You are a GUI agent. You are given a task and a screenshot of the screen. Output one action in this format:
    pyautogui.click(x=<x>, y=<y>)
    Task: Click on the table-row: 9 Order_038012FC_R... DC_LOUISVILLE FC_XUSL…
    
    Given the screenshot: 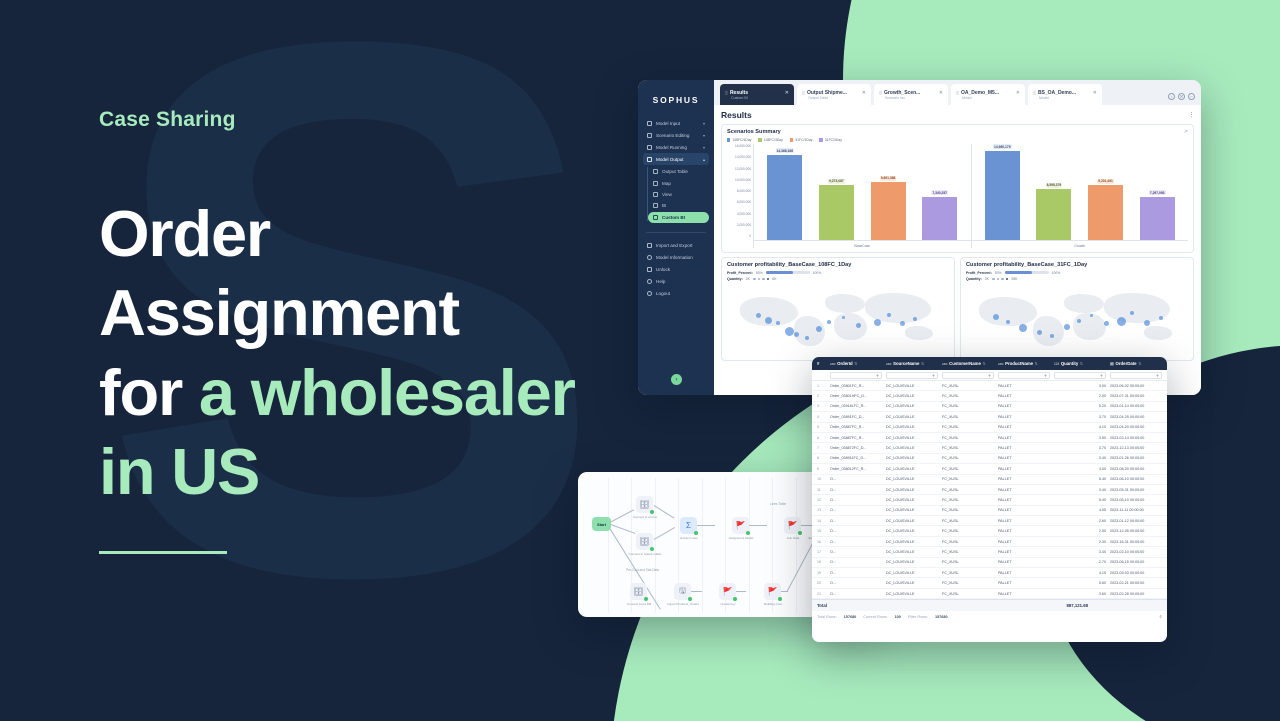 What is the action you would take?
    pyautogui.click(x=989, y=469)
    